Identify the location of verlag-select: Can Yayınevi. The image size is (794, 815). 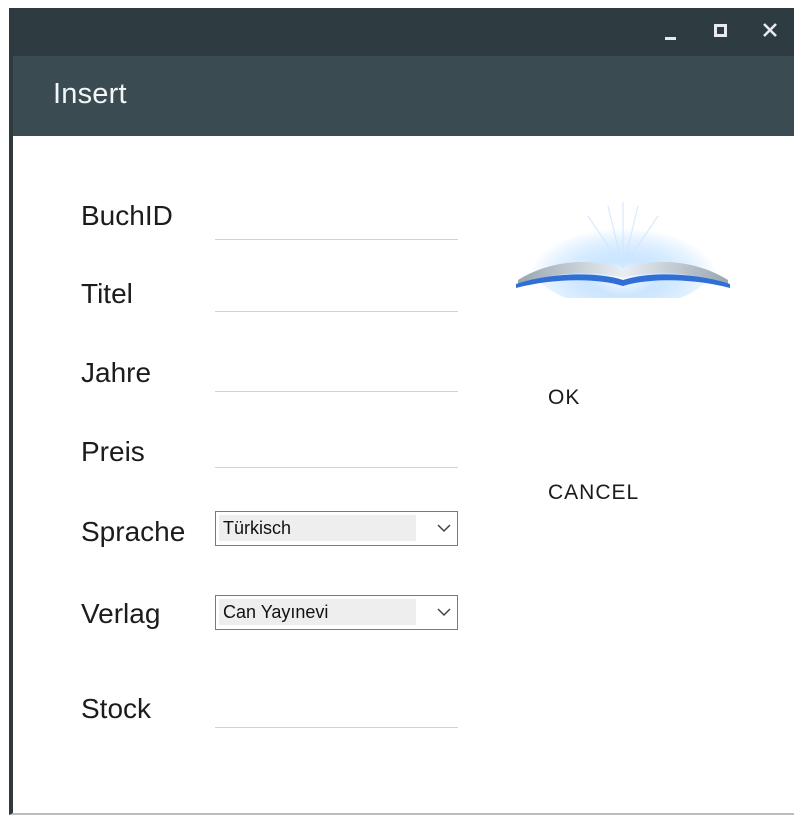
(336, 612).